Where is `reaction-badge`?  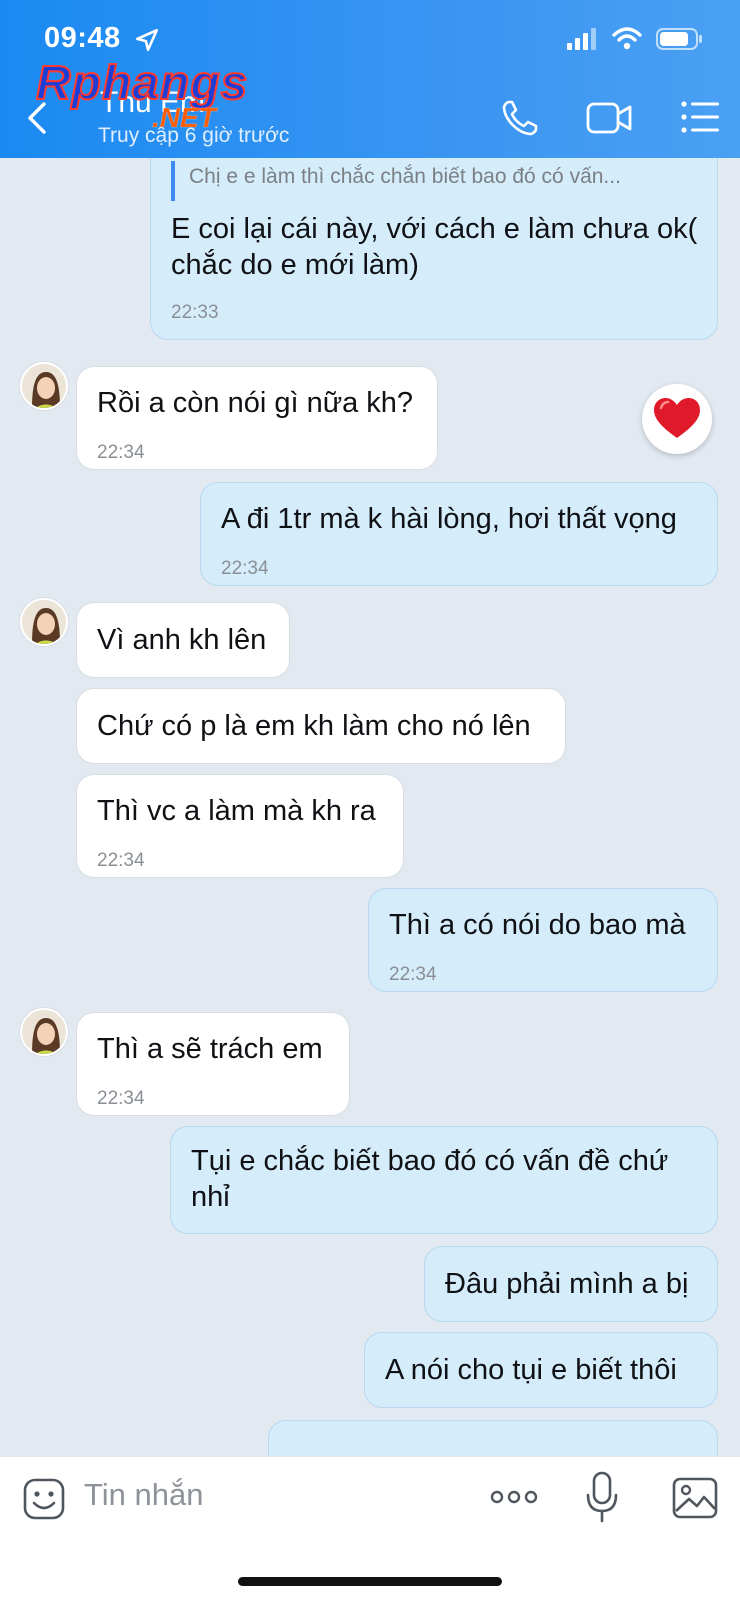 reaction-badge is located at coordinates (677, 419).